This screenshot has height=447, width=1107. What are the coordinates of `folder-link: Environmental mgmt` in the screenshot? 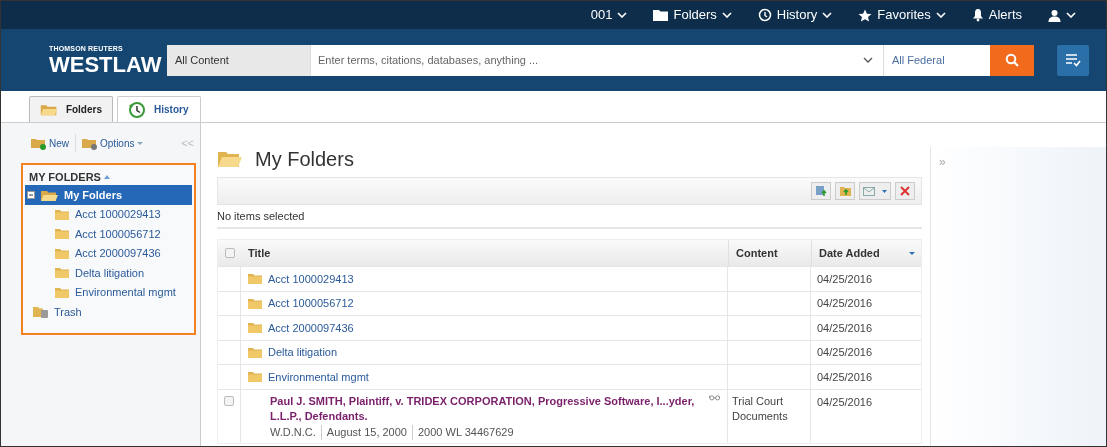 It's located at (318, 376).